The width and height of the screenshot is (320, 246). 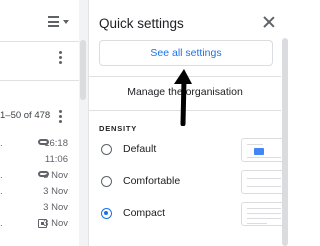 I want to click on density-option-label: Compact, so click(x=144, y=213).